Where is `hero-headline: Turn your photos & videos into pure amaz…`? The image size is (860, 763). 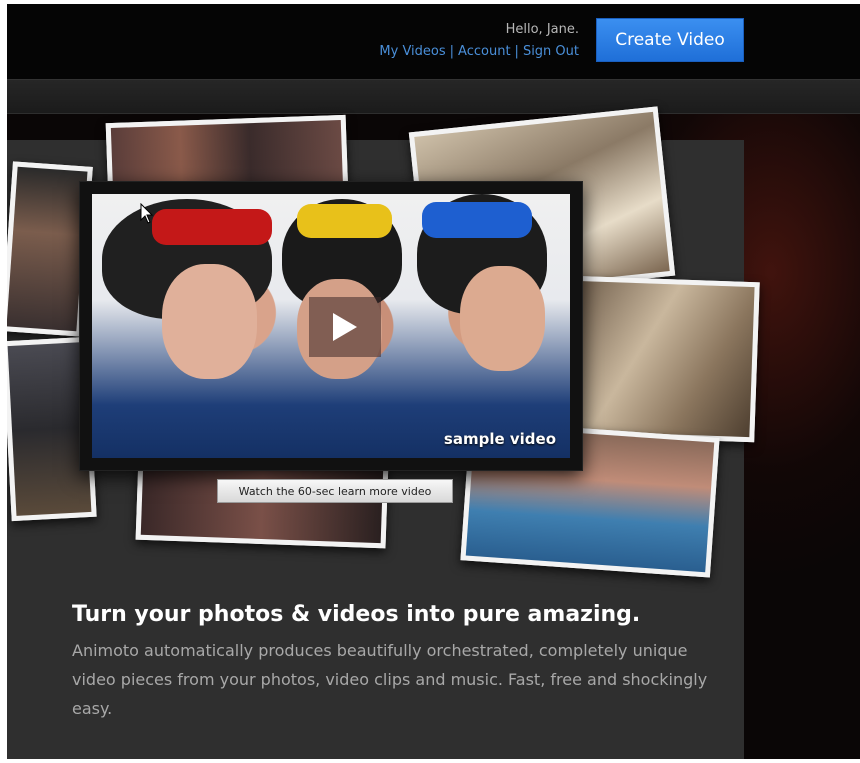 hero-headline: Turn your photos & videos into pure amaz… is located at coordinates (356, 614).